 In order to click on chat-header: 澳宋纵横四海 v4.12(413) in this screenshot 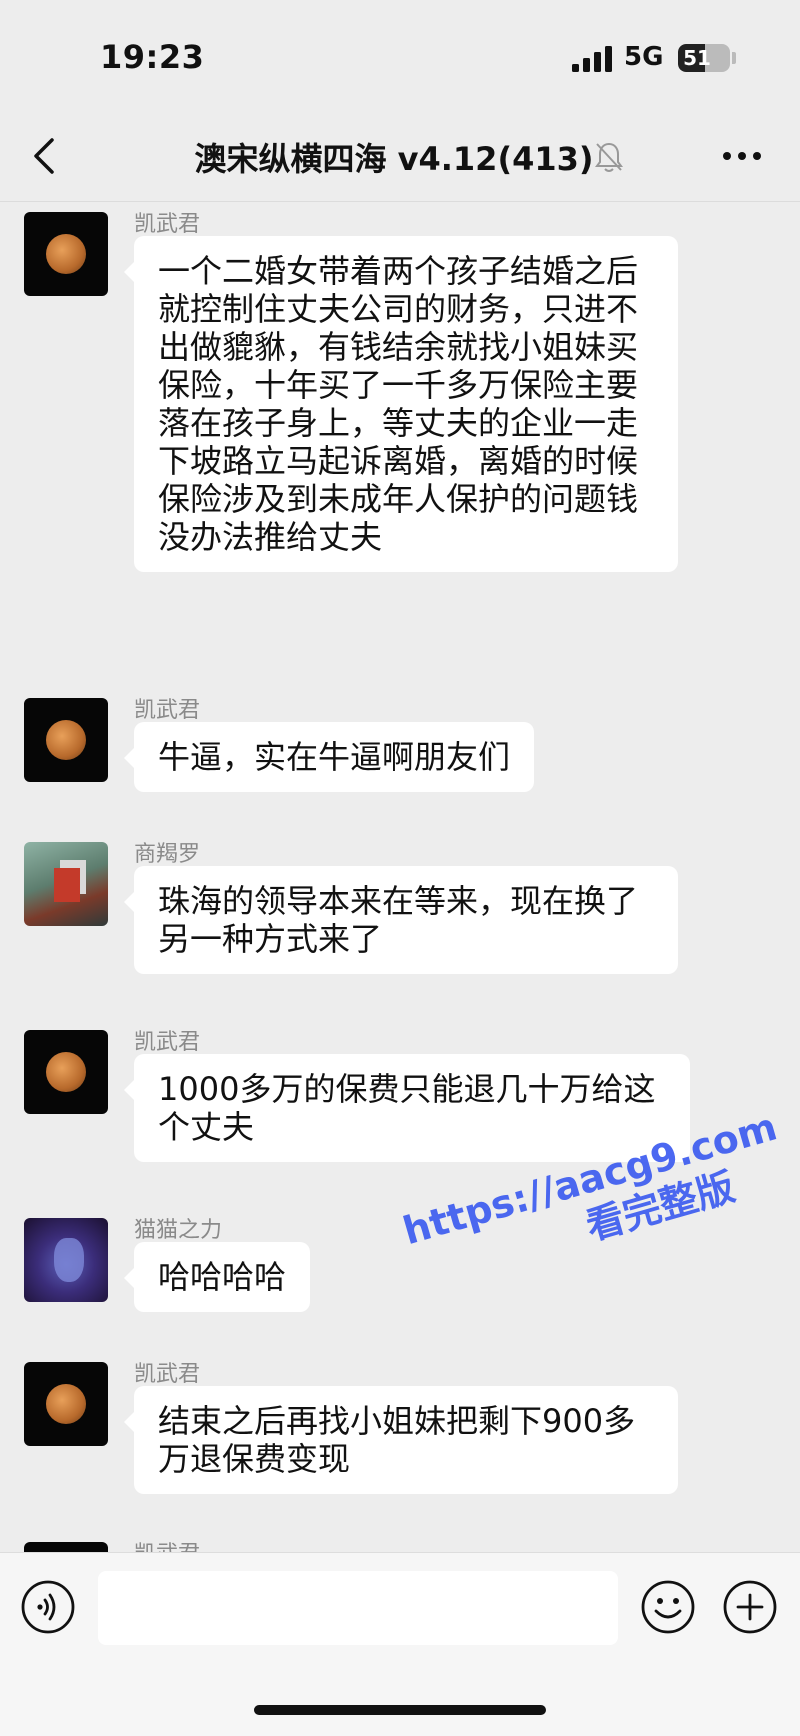, I will do `click(400, 156)`.